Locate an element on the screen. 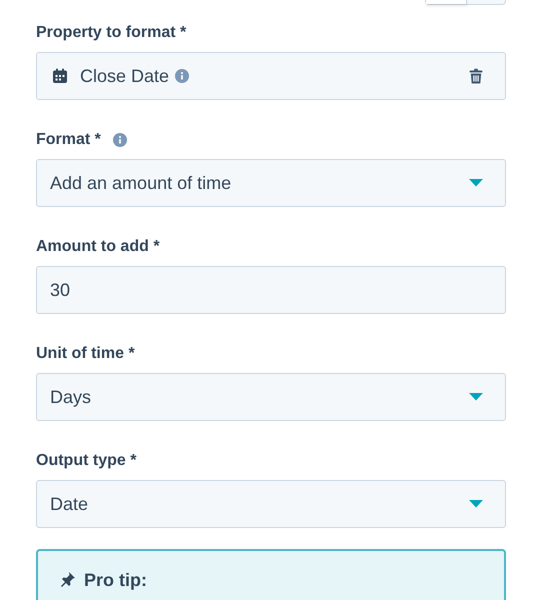 The image size is (547, 600). field-label: Amount to add * is located at coordinates (98, 247).